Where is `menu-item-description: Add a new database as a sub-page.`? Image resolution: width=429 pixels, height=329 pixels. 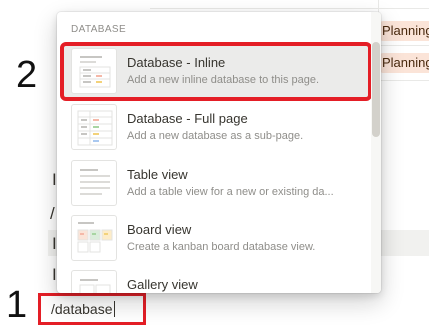 menu-item-description: Add a new database as a sub-page. is located at coordinates (215, 136).